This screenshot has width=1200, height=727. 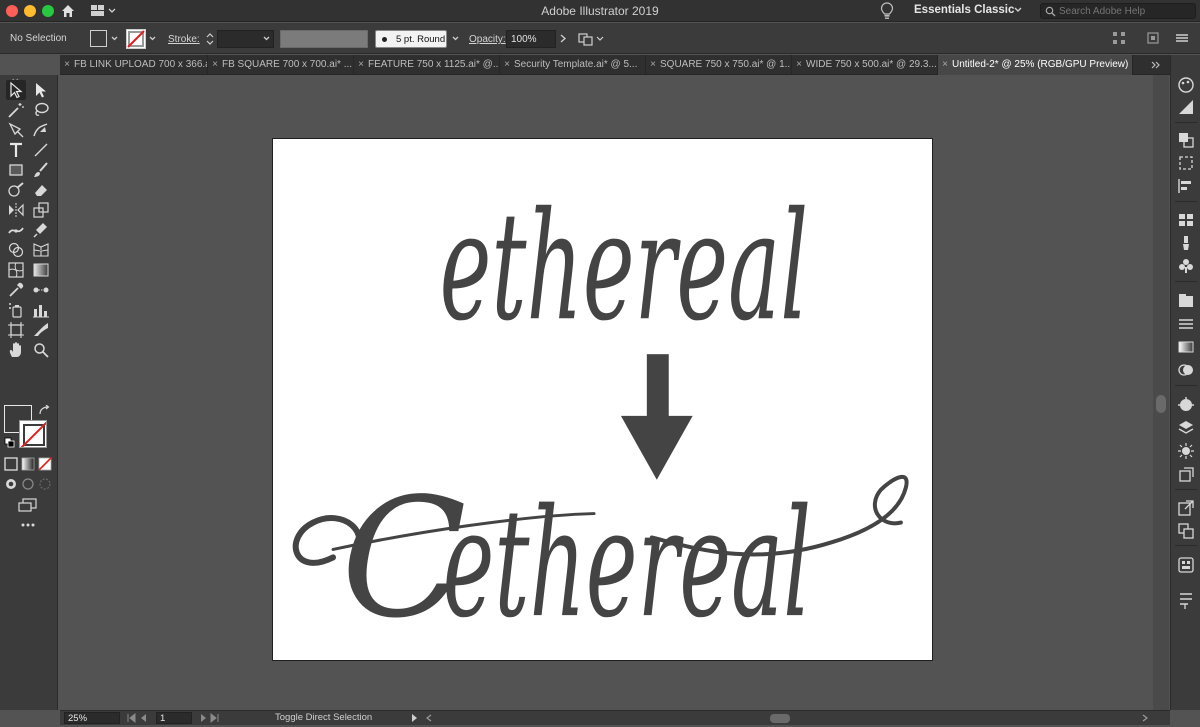 I want to click on rectangle-tool-icon, so click(x=16, y=170).